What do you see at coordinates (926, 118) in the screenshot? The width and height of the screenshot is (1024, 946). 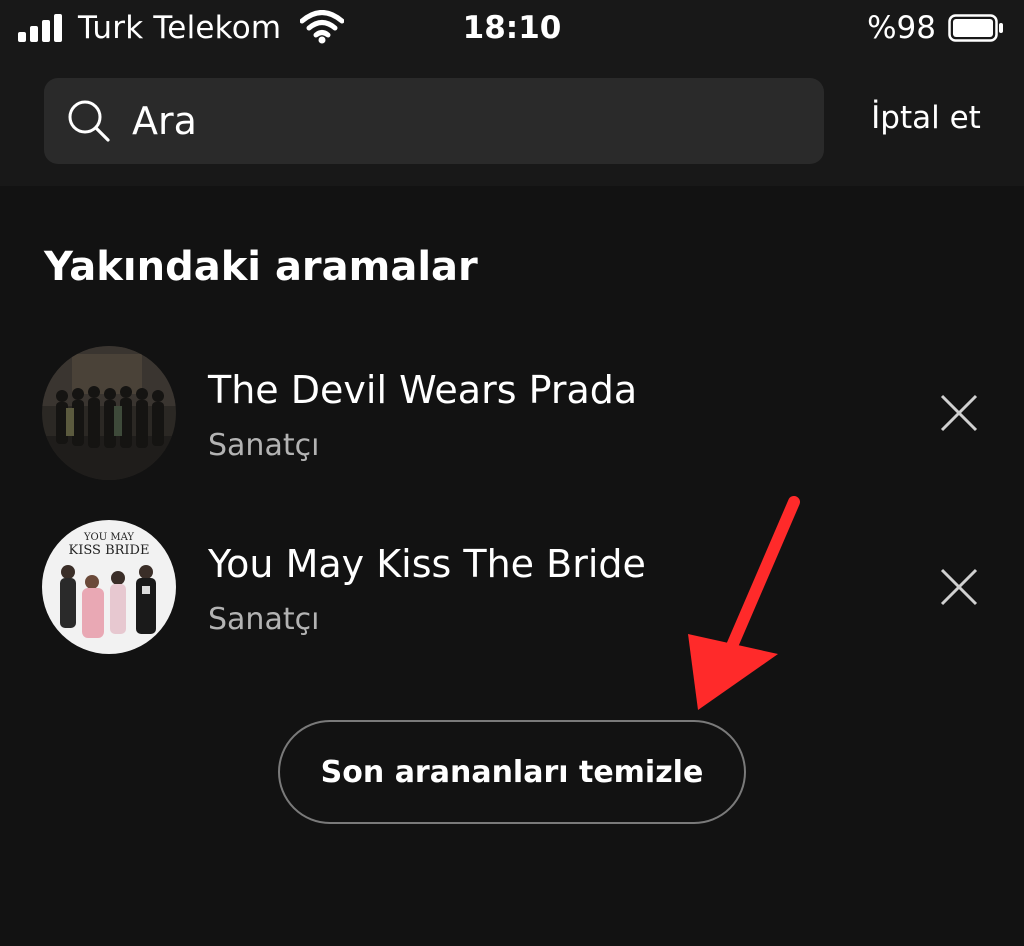 I see `cancel-button: İptal et` at bounding box center [926, 118].